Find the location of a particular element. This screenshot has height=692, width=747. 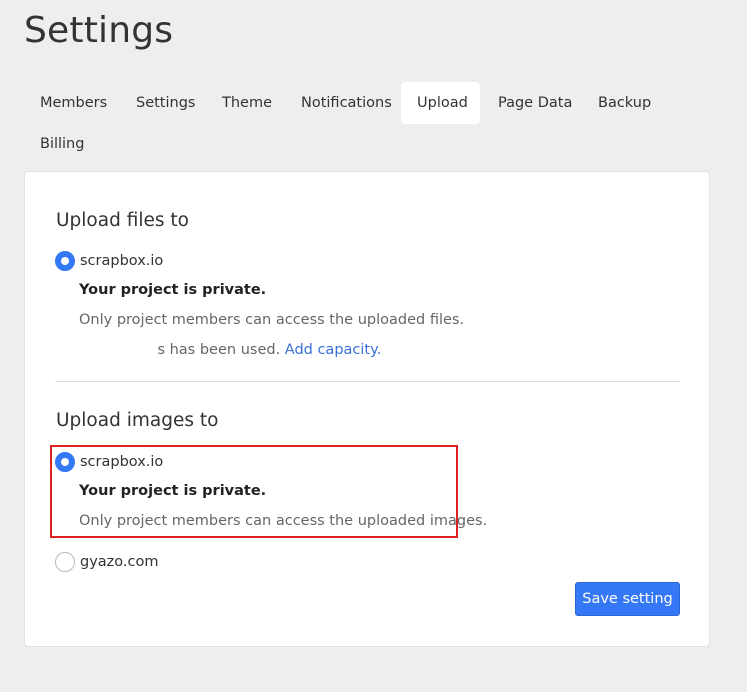

save-setting-button: Save setting is located at coordinates (627, 599).